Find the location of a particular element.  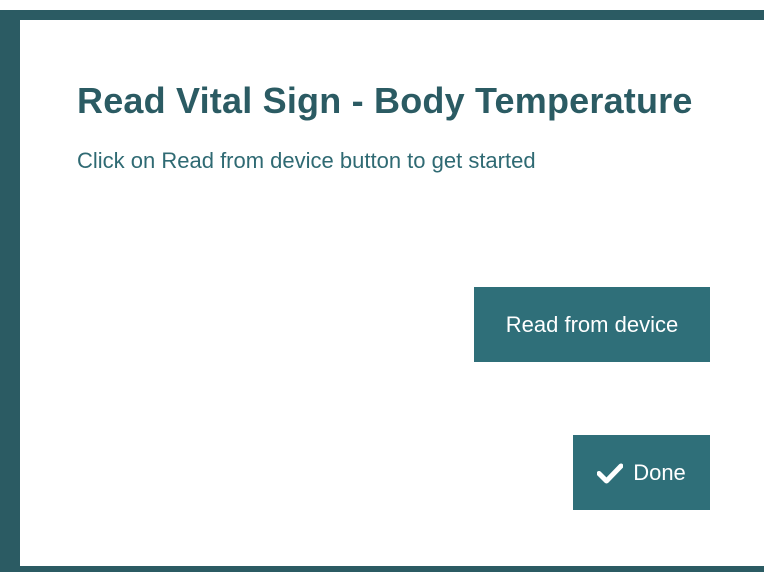

read-from-device-button: Read from device is located at coordinates (592, 324).